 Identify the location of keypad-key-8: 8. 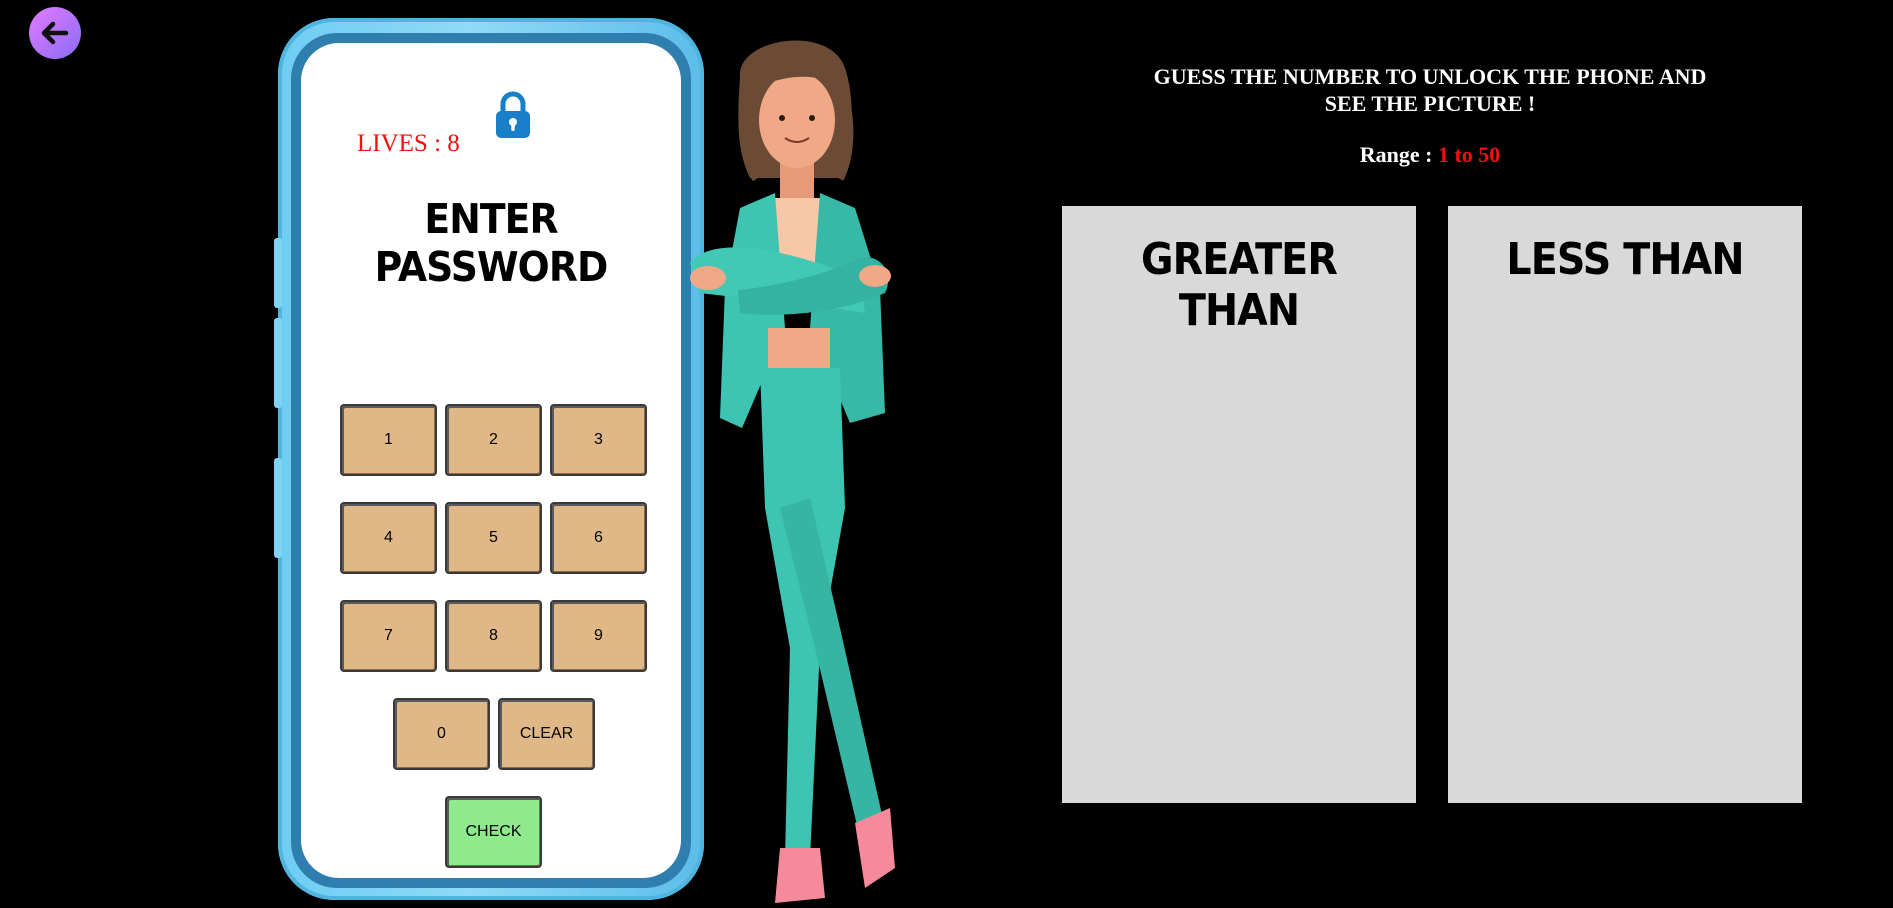
(493, 636).